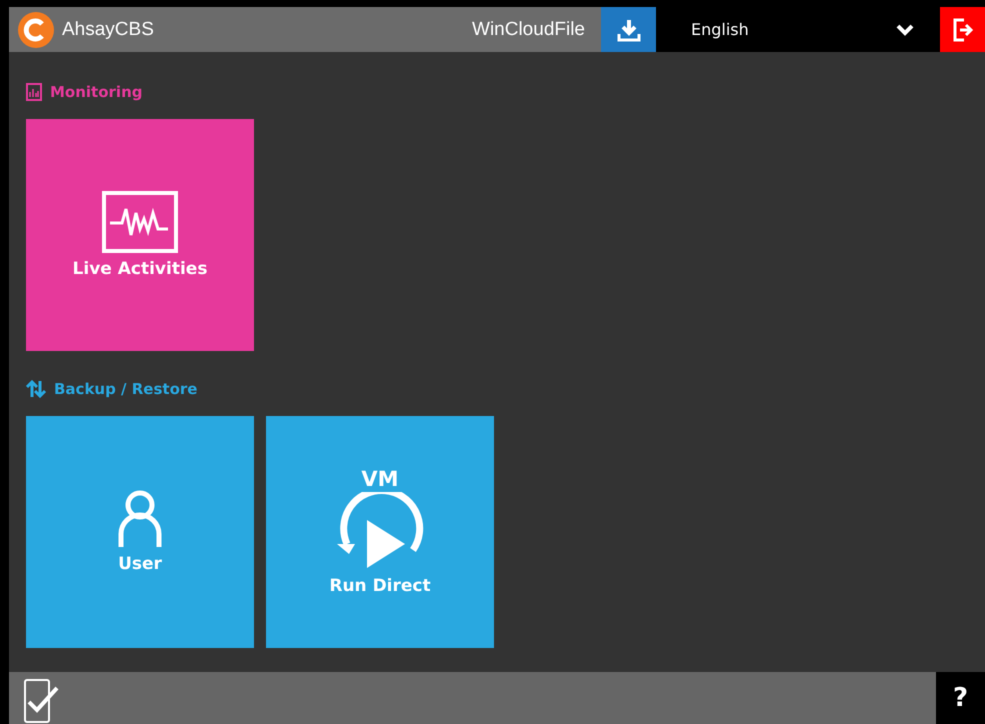  Describe the element at coordinates (140, 564) in the screenshot. I see `tile-label: User` at that location.